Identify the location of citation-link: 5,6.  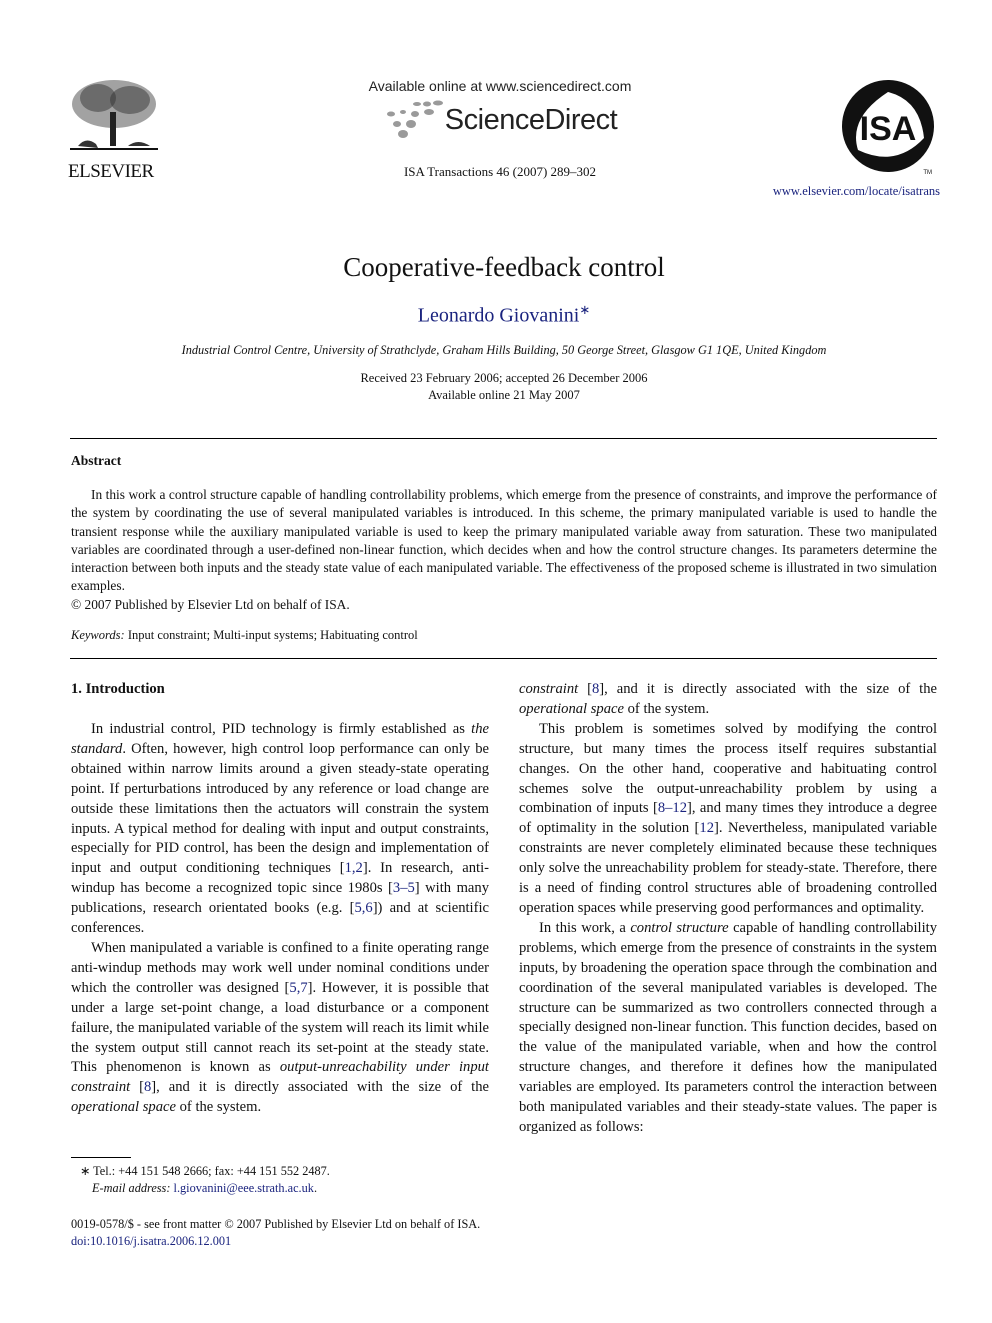
(363, 908).